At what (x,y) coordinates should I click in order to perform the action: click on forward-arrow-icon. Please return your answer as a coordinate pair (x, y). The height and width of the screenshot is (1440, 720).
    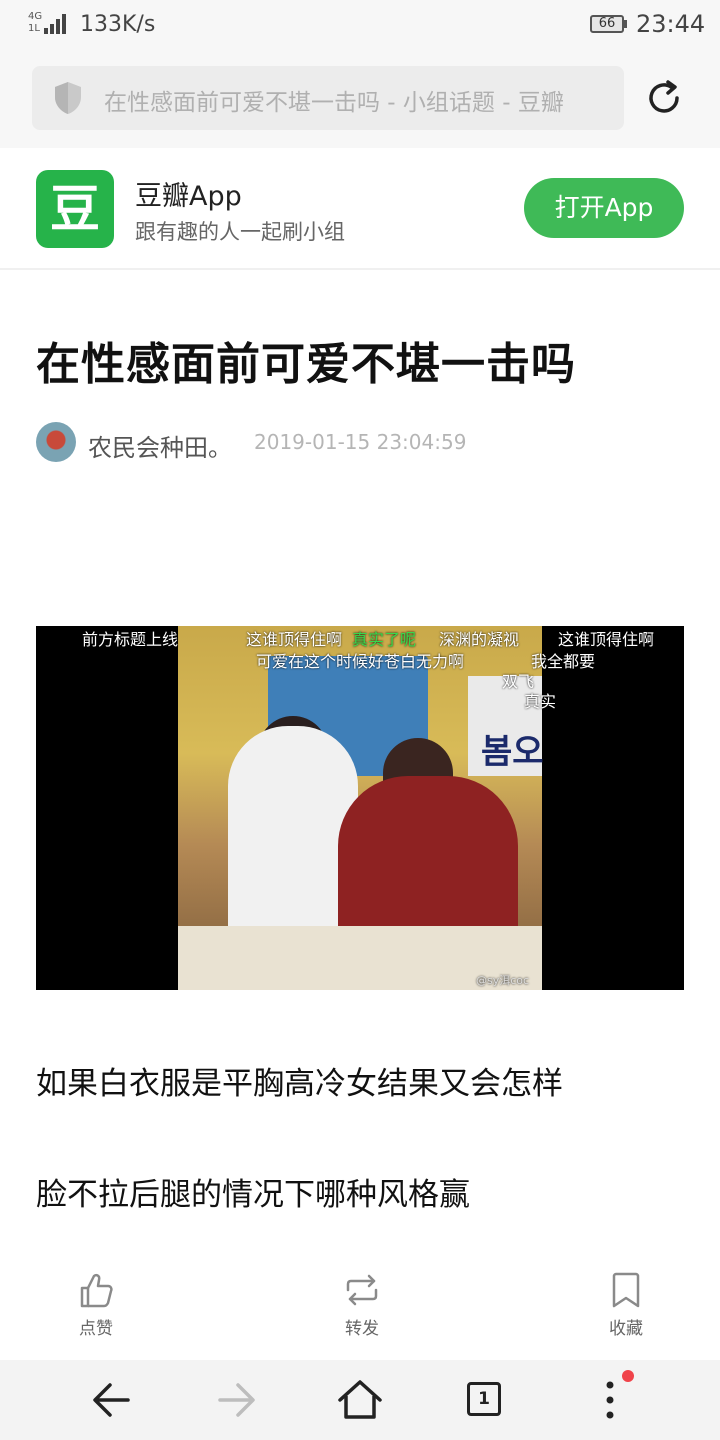
    Looking at the image, I should click on (236, 1400).